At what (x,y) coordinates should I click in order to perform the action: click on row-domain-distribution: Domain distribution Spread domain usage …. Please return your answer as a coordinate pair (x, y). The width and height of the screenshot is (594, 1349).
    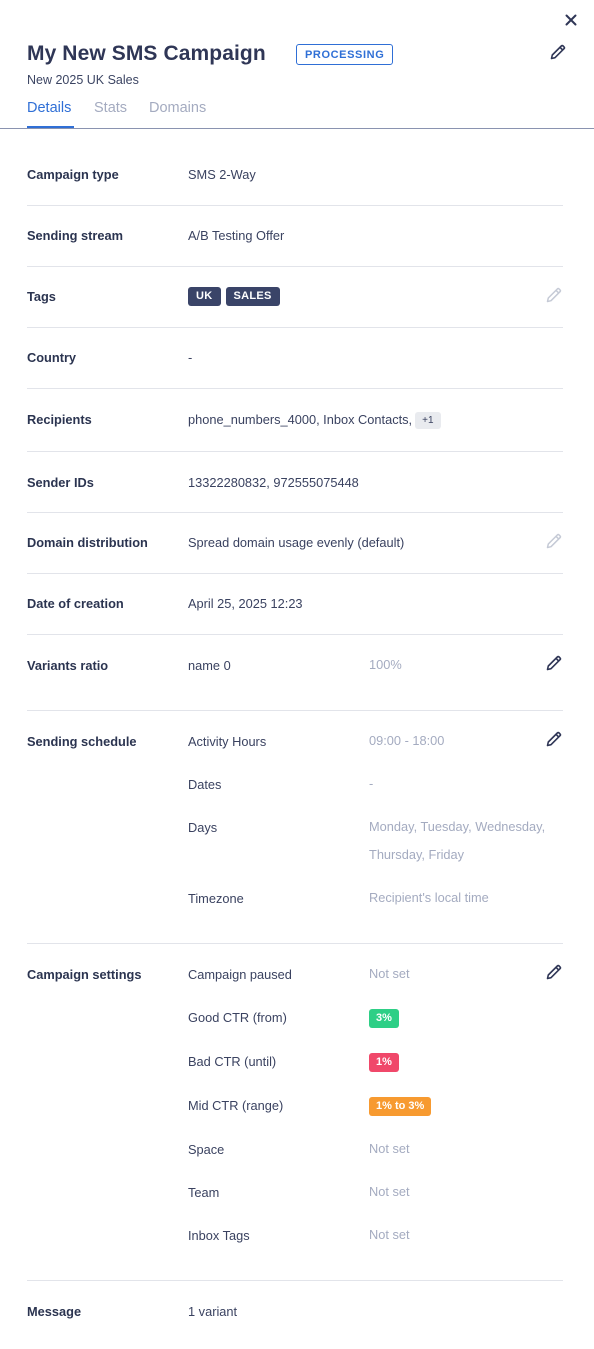
    Looking at the image, I should click on (295, 543).